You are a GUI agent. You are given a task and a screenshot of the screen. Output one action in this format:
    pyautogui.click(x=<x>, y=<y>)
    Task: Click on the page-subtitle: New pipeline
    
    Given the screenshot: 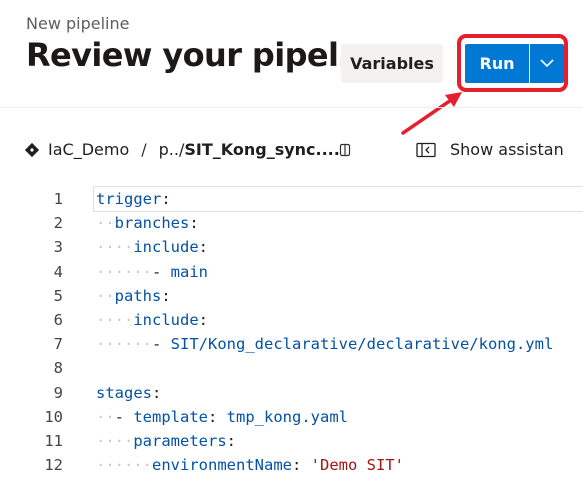 What is the action you would take?
    pyautogui.click(x=78, y=23)
    